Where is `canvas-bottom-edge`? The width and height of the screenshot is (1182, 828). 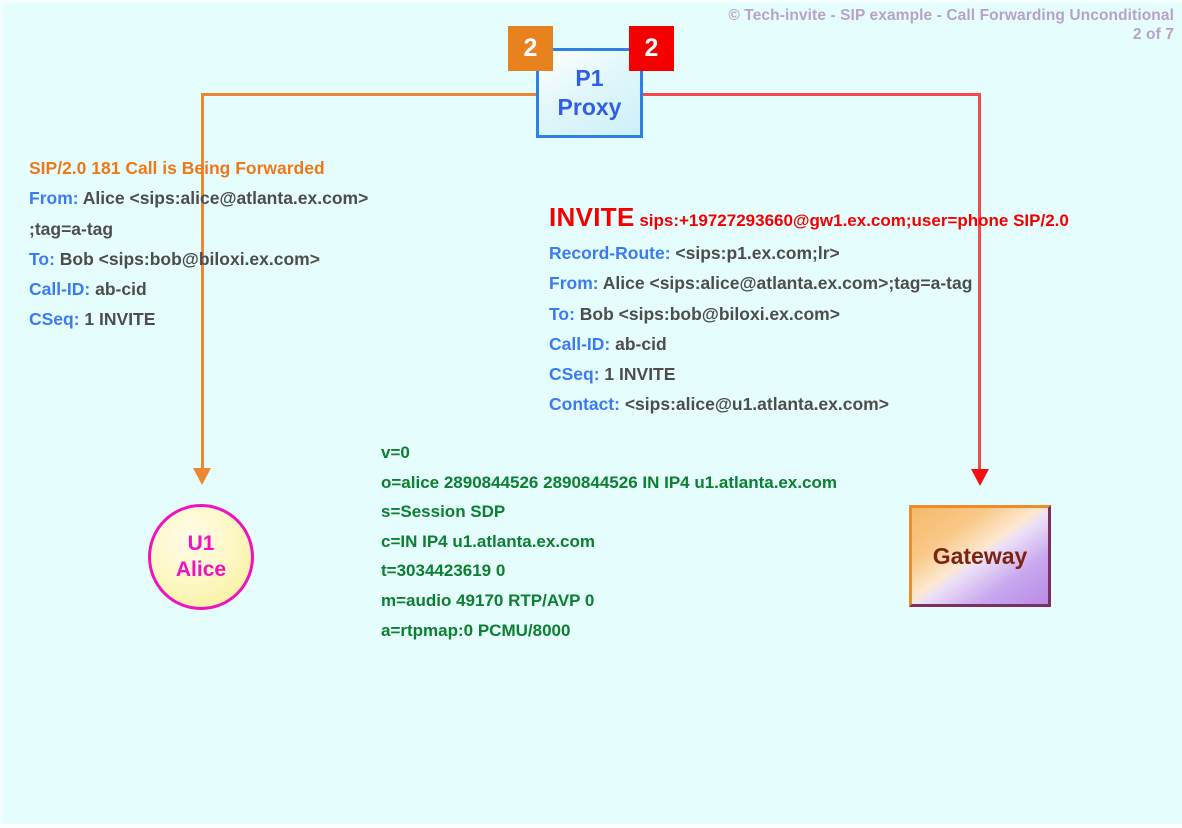 canvas-bottom-edge is located at coordinates (591, 826).